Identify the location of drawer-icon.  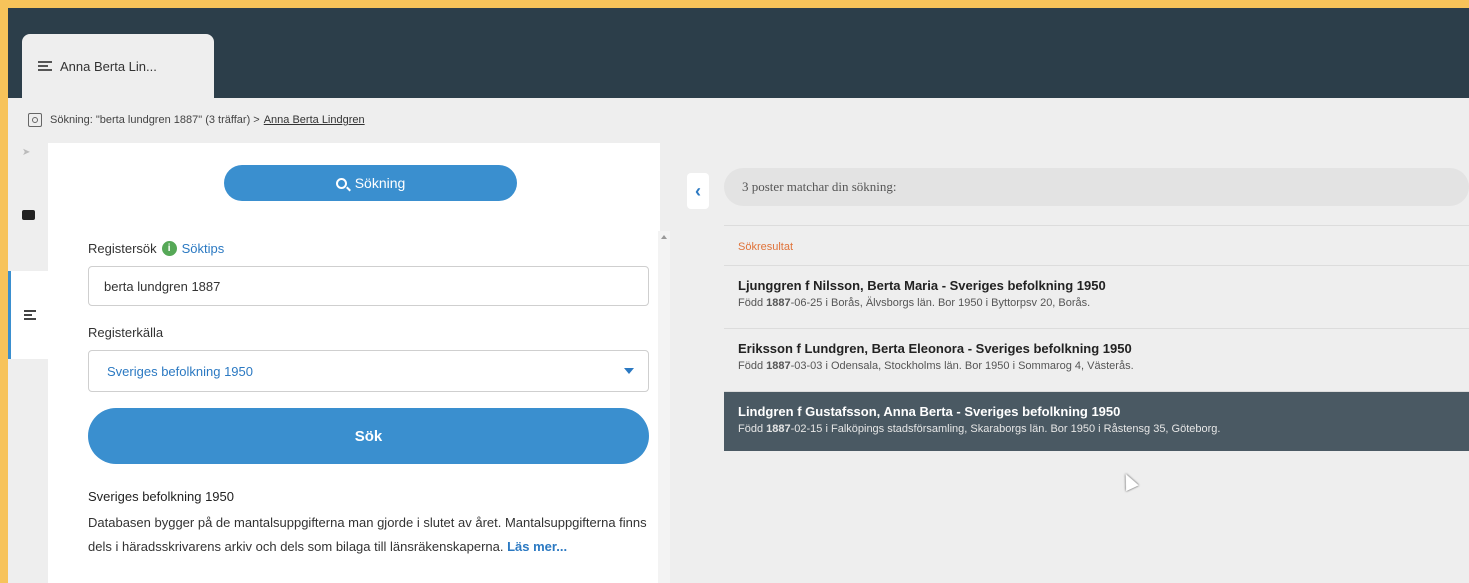
(28, 215).